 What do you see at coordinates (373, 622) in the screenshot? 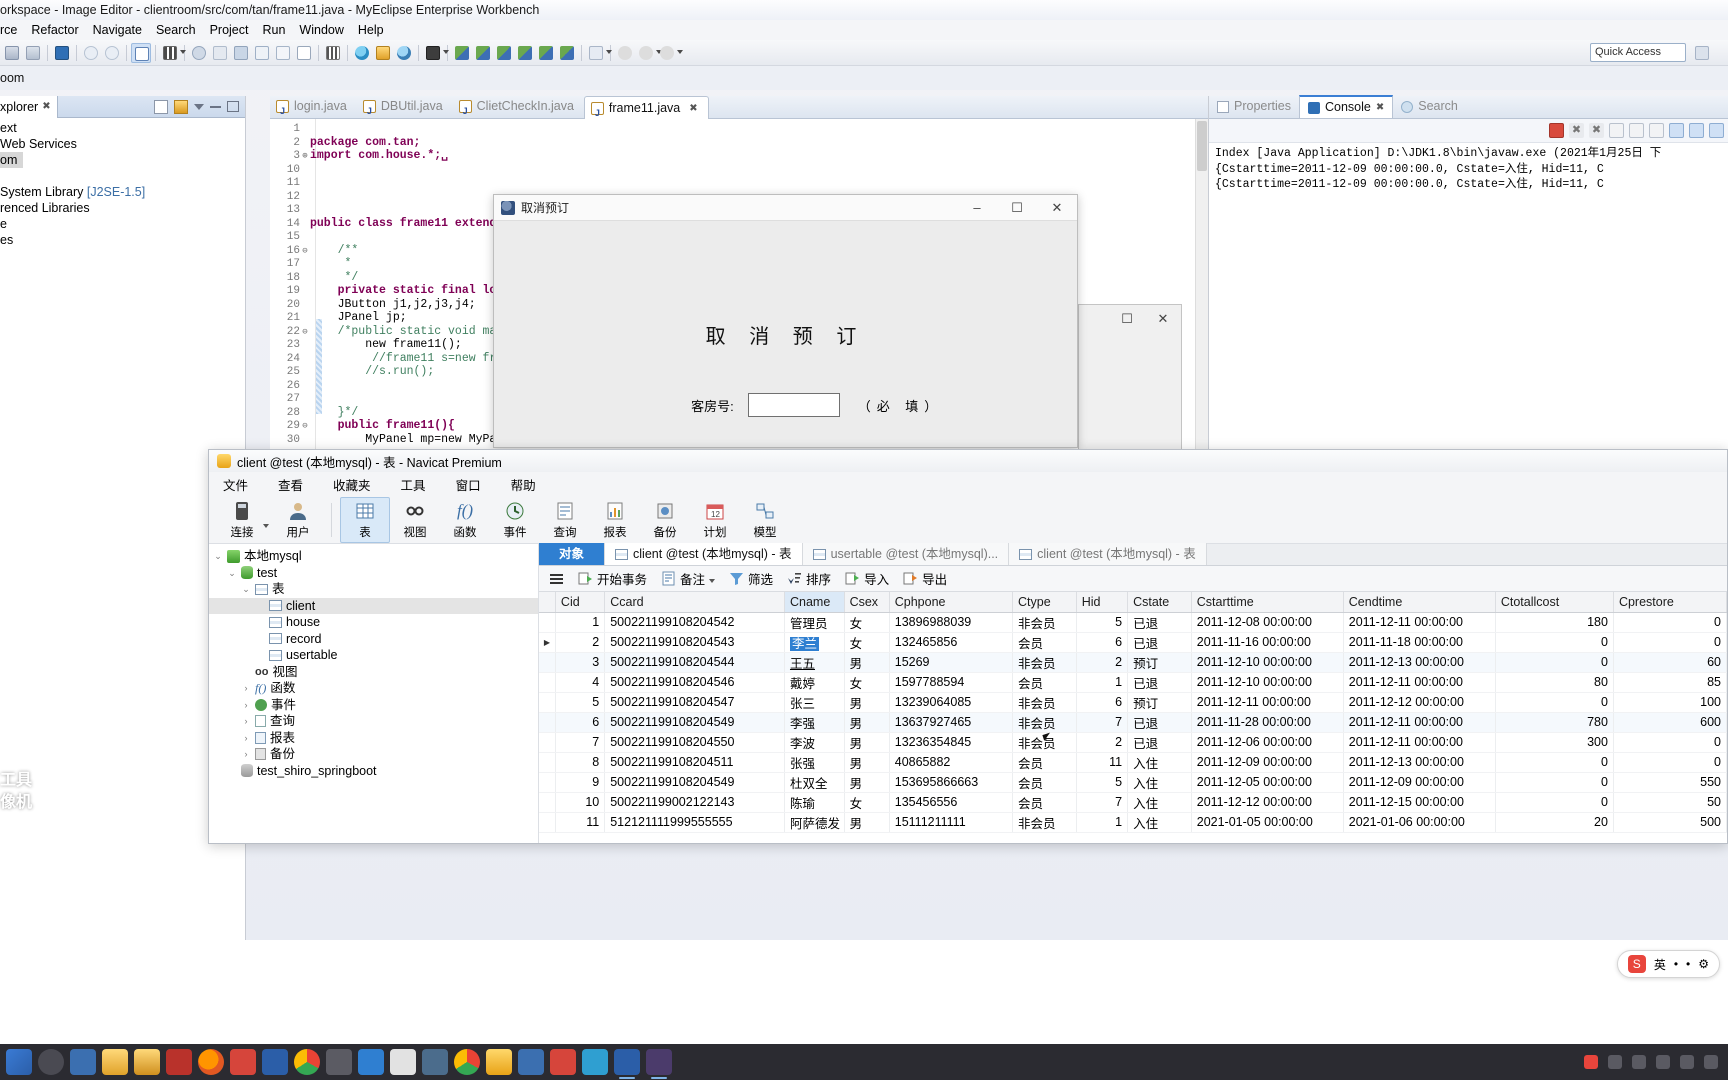
I see `tree-node-house: house` at bounding box center [373, 622].